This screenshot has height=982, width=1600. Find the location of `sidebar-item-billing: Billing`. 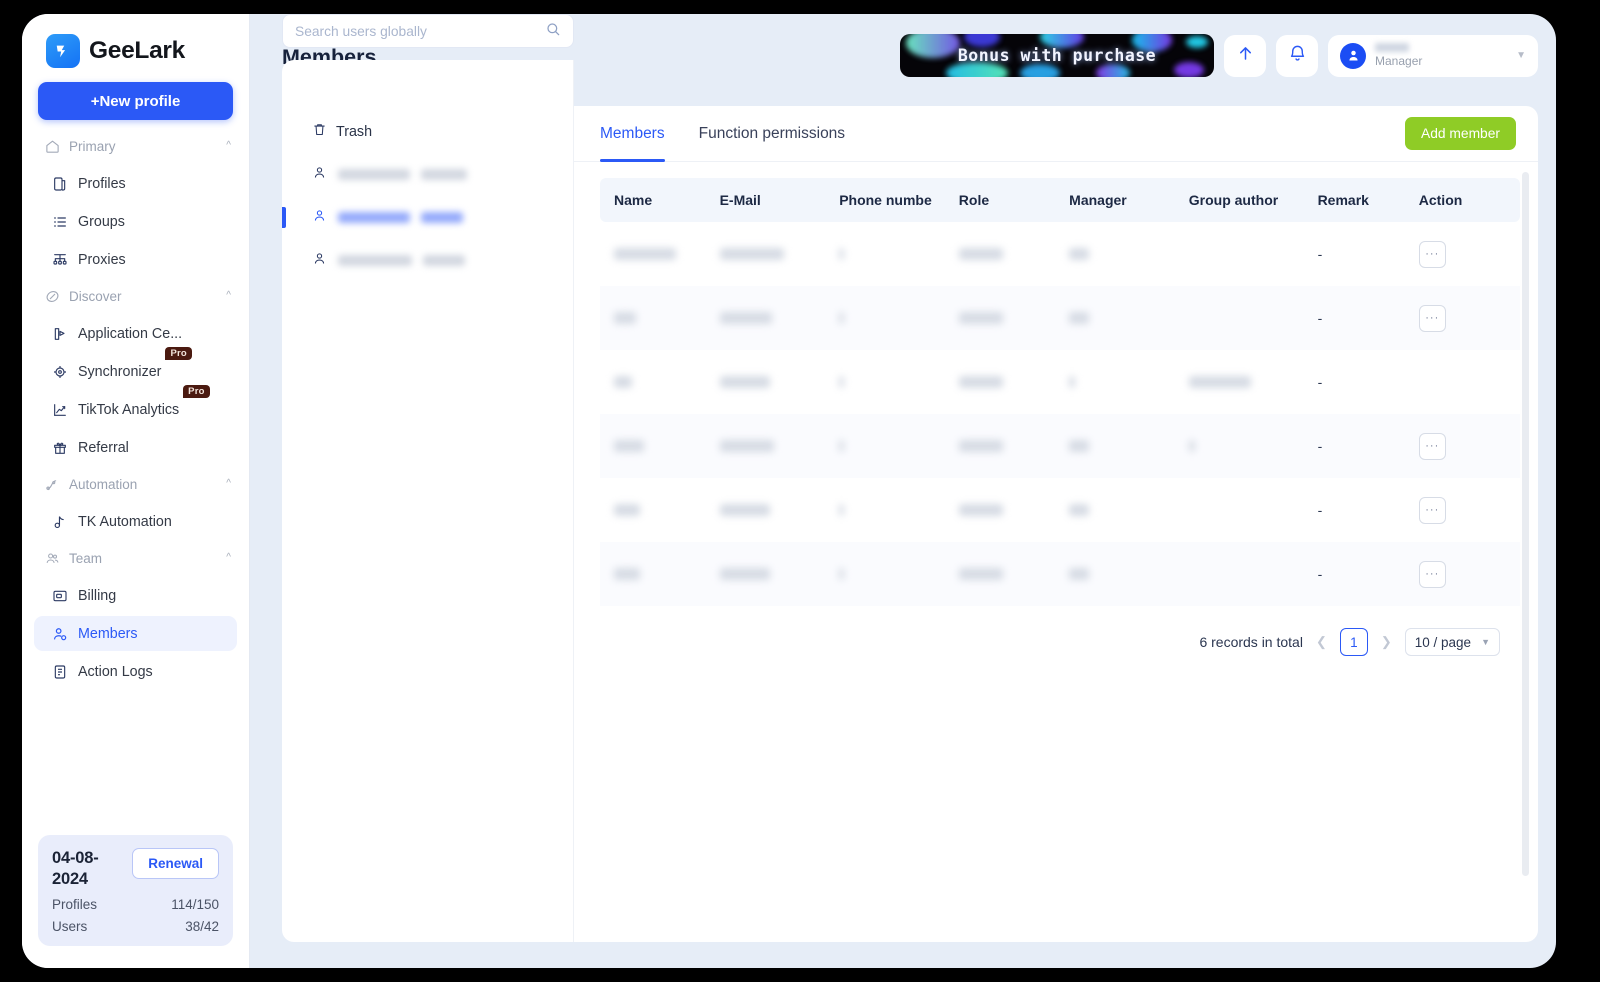

sidebar-item-billing: Billing is located at coordinates (135, 595).